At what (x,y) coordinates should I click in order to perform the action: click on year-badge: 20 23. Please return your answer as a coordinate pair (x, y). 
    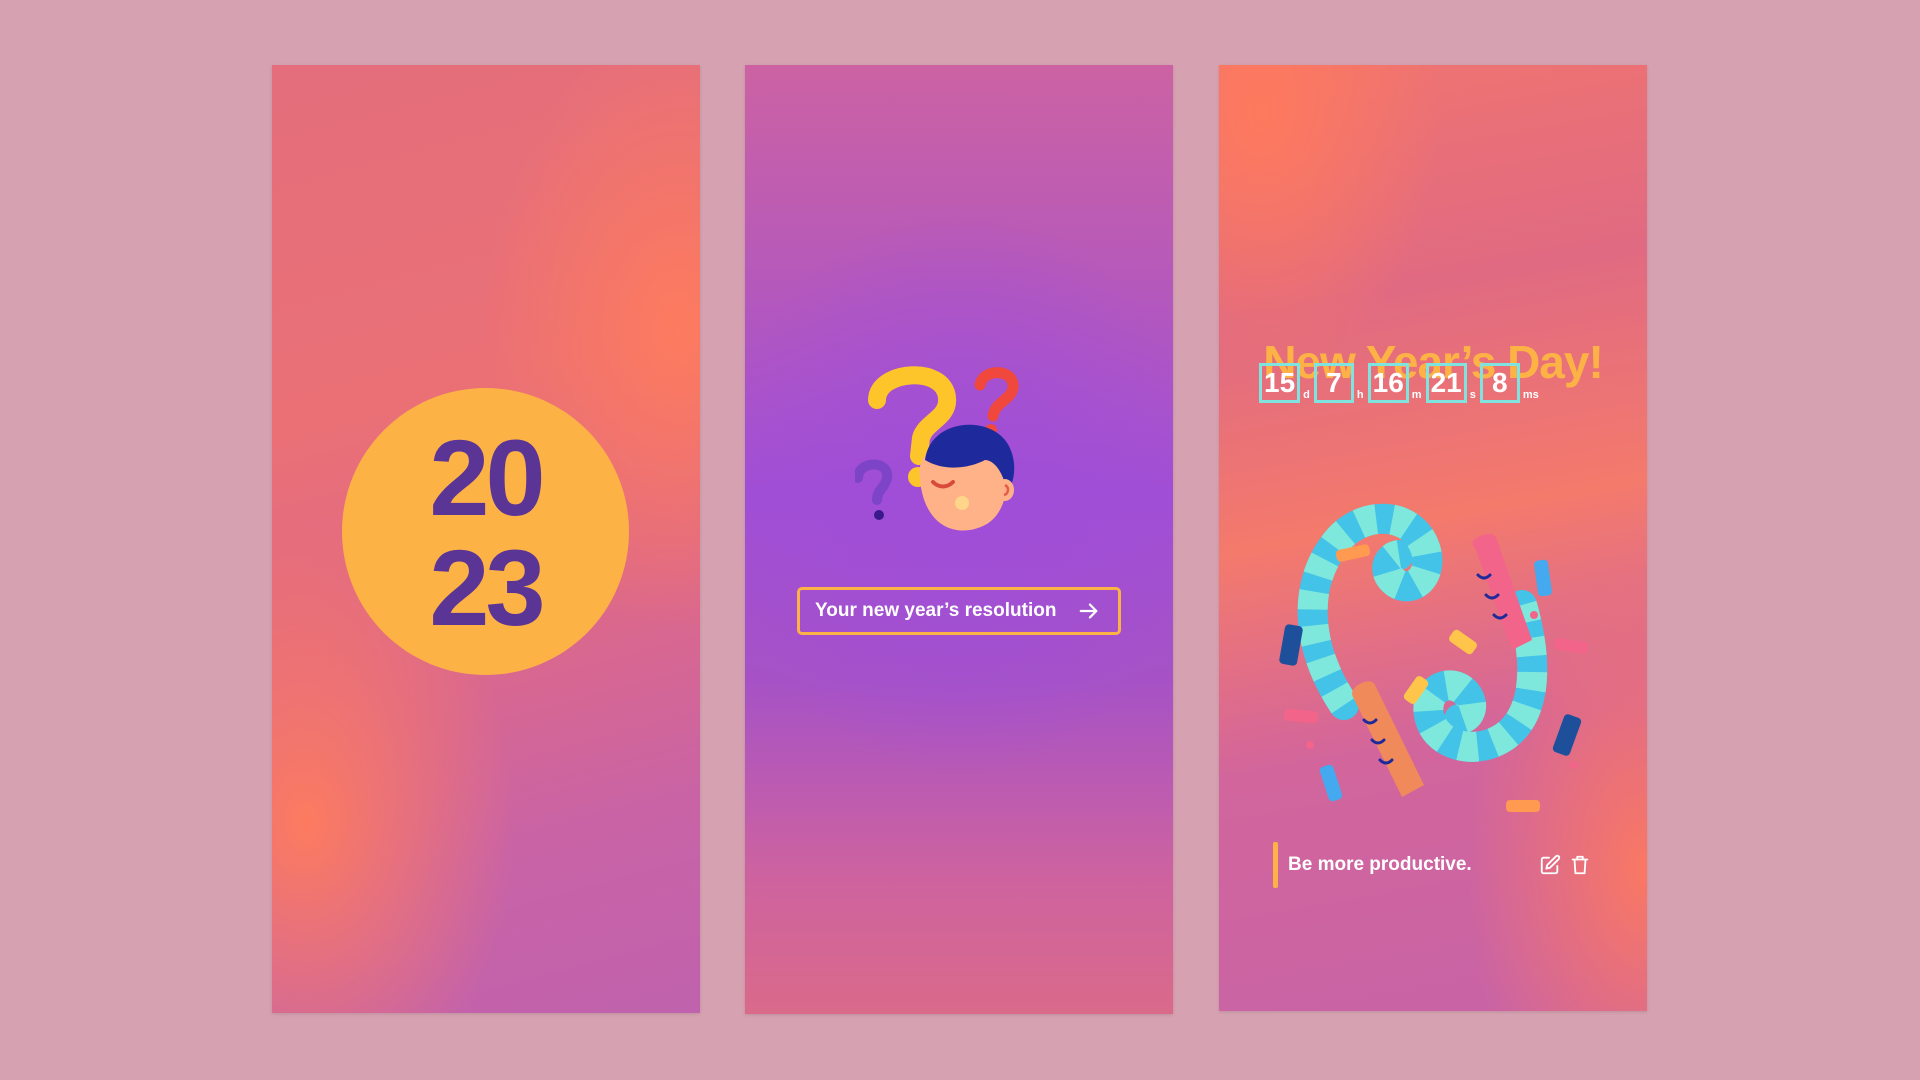
    Looking at the image, I should click on (485, 531).